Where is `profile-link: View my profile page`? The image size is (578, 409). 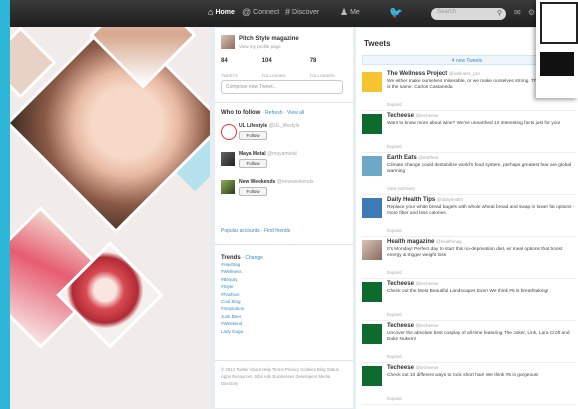
profile-link: View my profile page is located at coordinates (260, 46).